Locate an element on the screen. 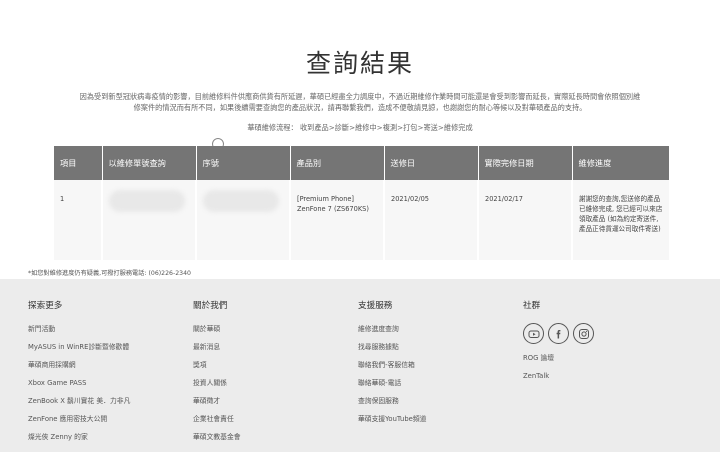  service-phone-note: *如您對維修進度仍有疑義,可撥打服務電話: (06)226-2340 is located at coordinates (109, 273).